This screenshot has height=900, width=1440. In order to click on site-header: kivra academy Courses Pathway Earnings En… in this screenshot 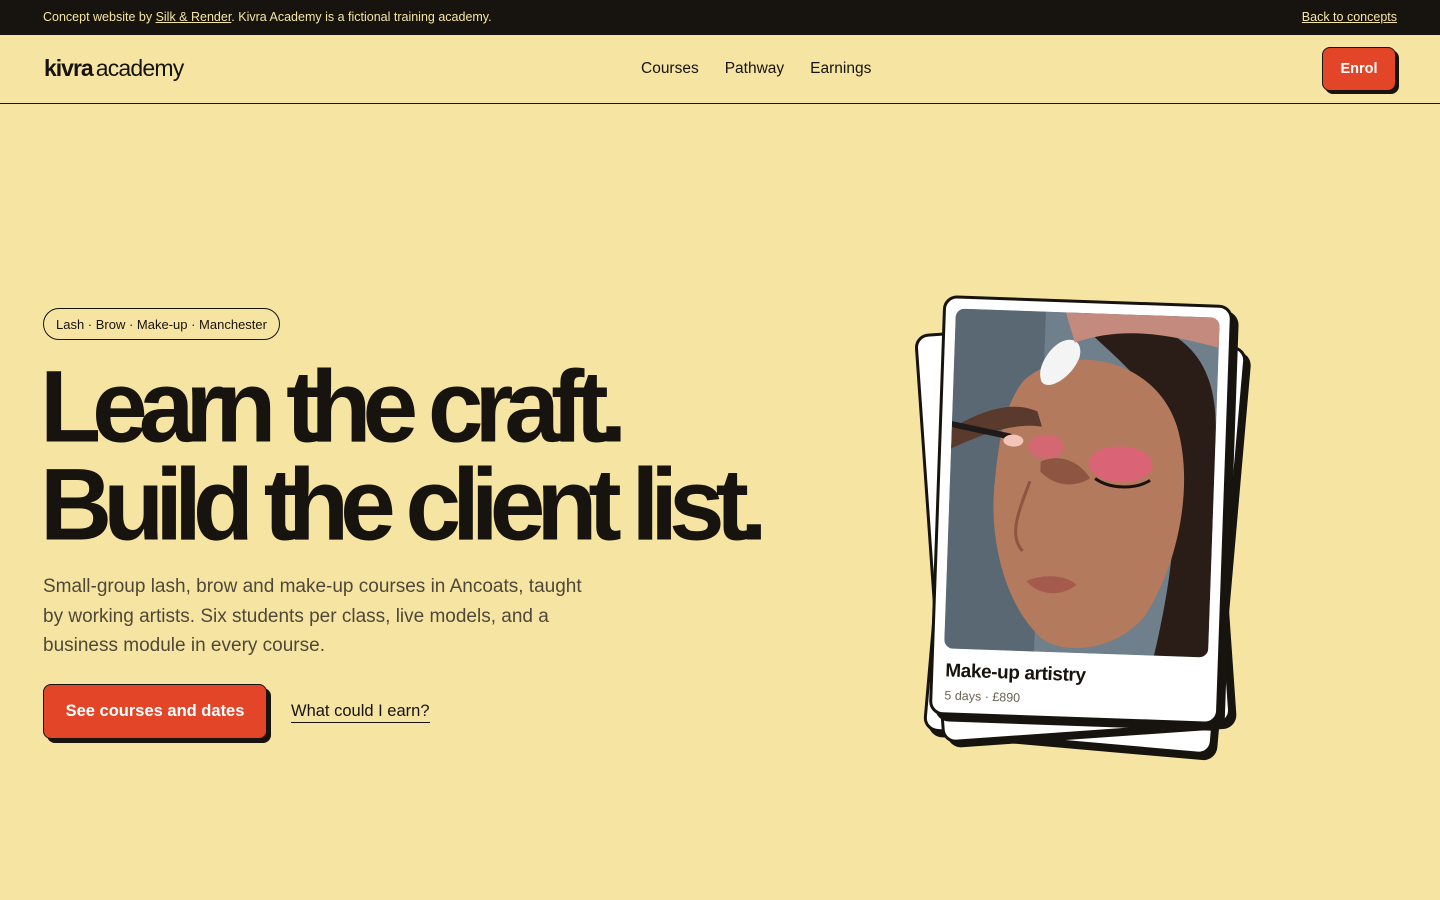, I will do `click(720, 69)`.